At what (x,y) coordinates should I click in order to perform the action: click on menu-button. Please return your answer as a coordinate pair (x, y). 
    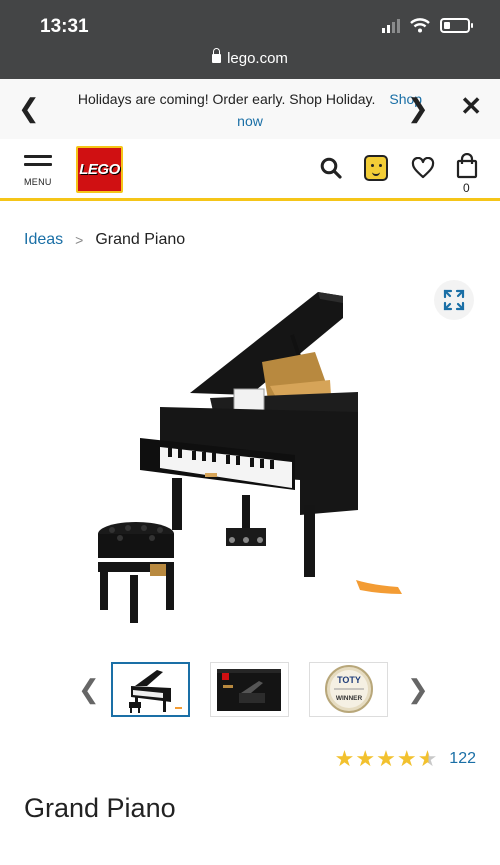
    Looking at the image, I should click on (38, 163).